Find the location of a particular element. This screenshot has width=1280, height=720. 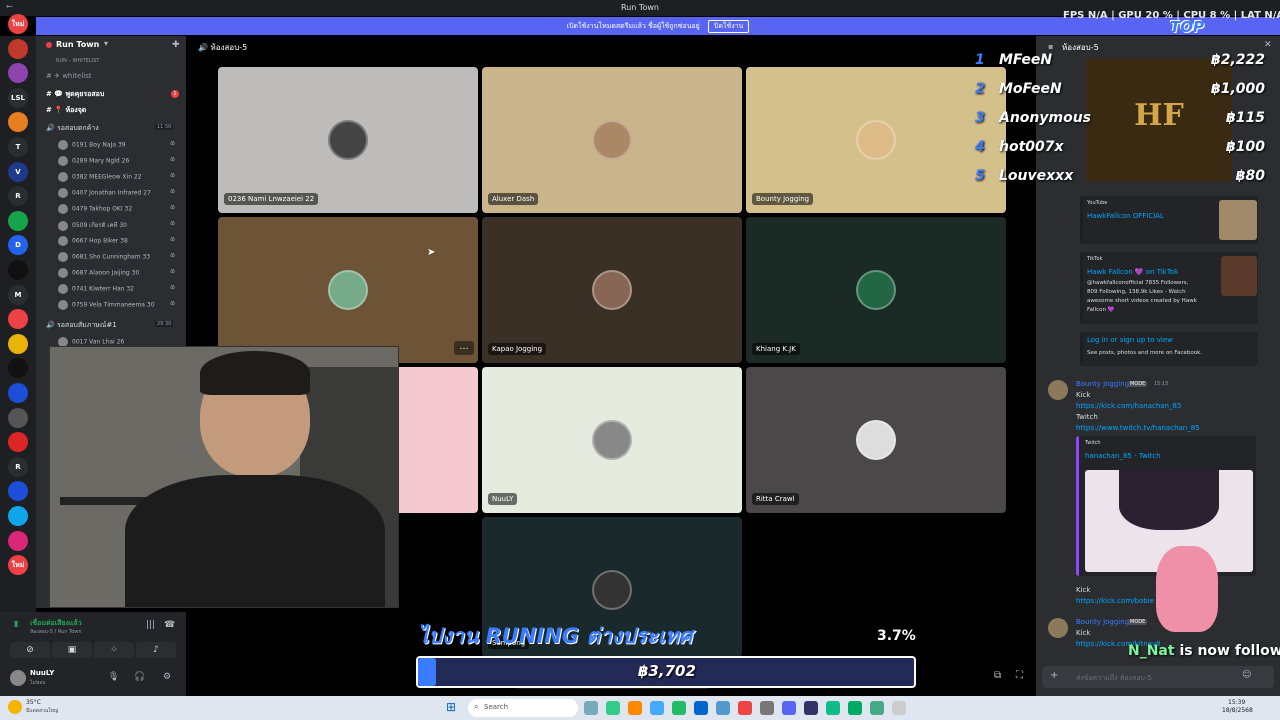

windows-start-icon: ⊞ is located at coordinates (453, 707).